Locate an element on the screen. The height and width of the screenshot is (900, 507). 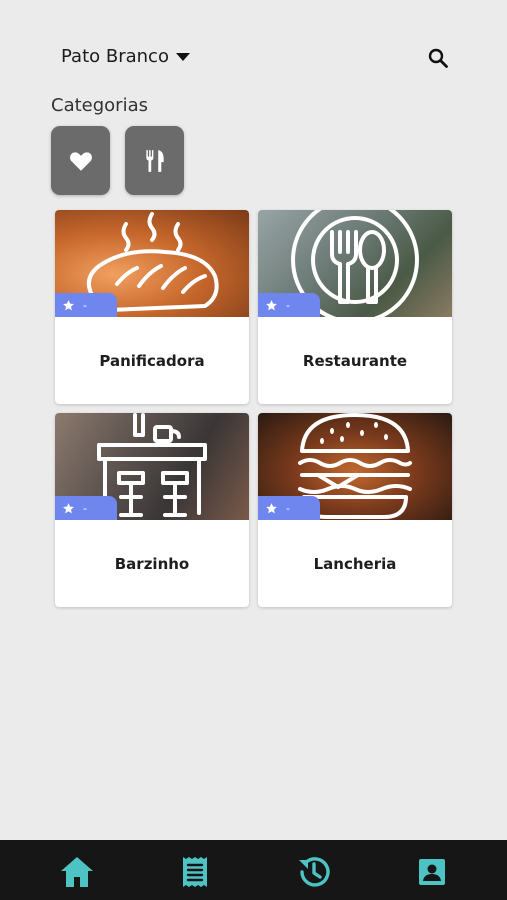
caret-down-icon is located at coordinates (182, 56).